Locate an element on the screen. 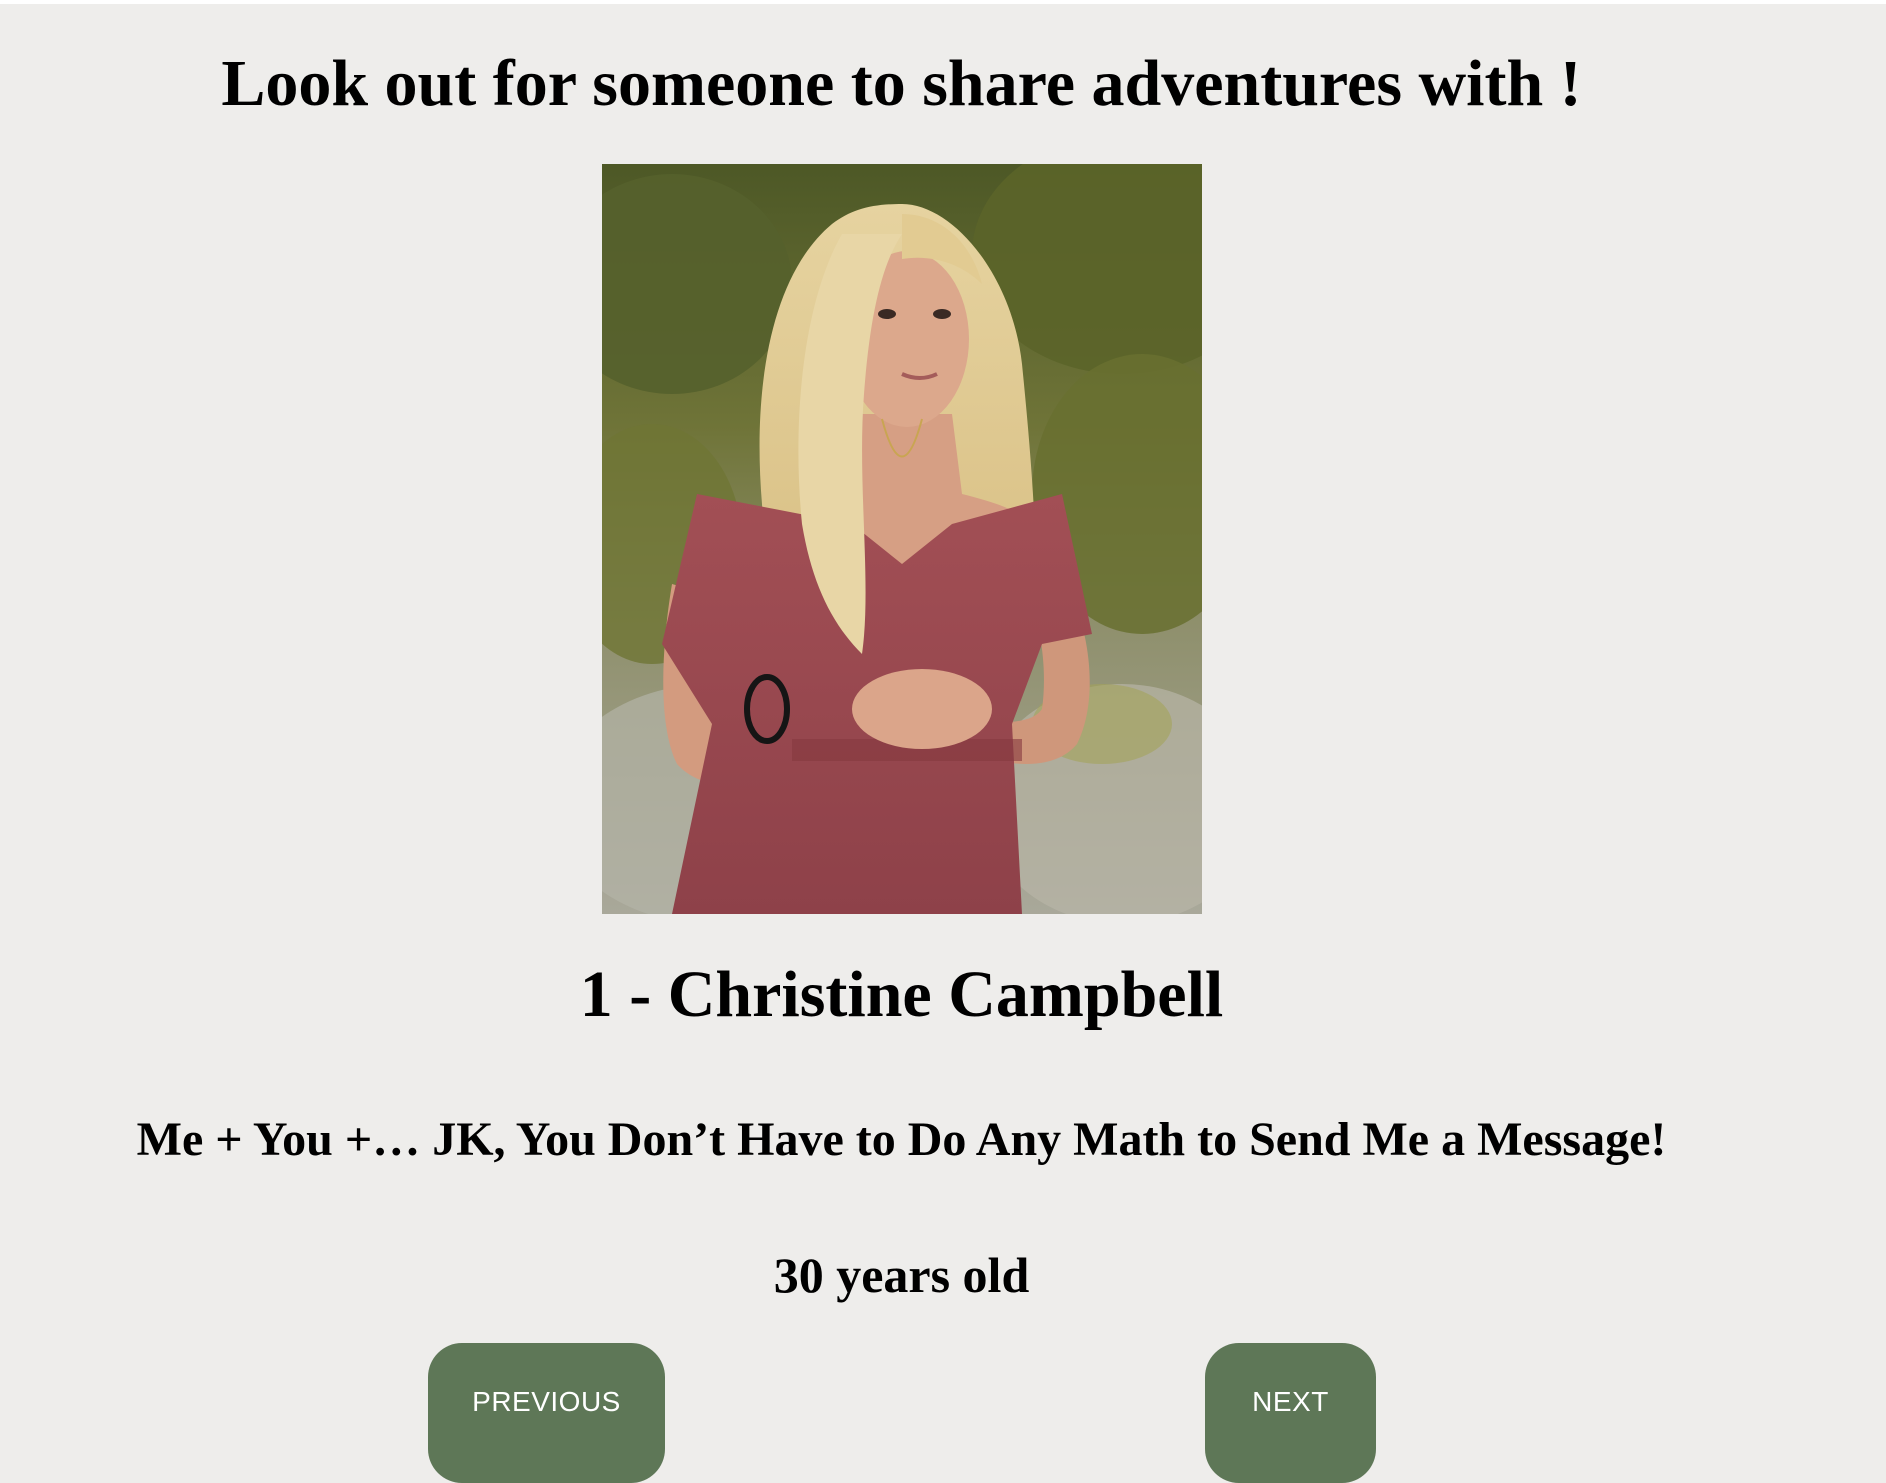 The height and width of the screenshot is (1483, 1886). previous-button: PREVIOUS is located at coordinates (546, 1413).